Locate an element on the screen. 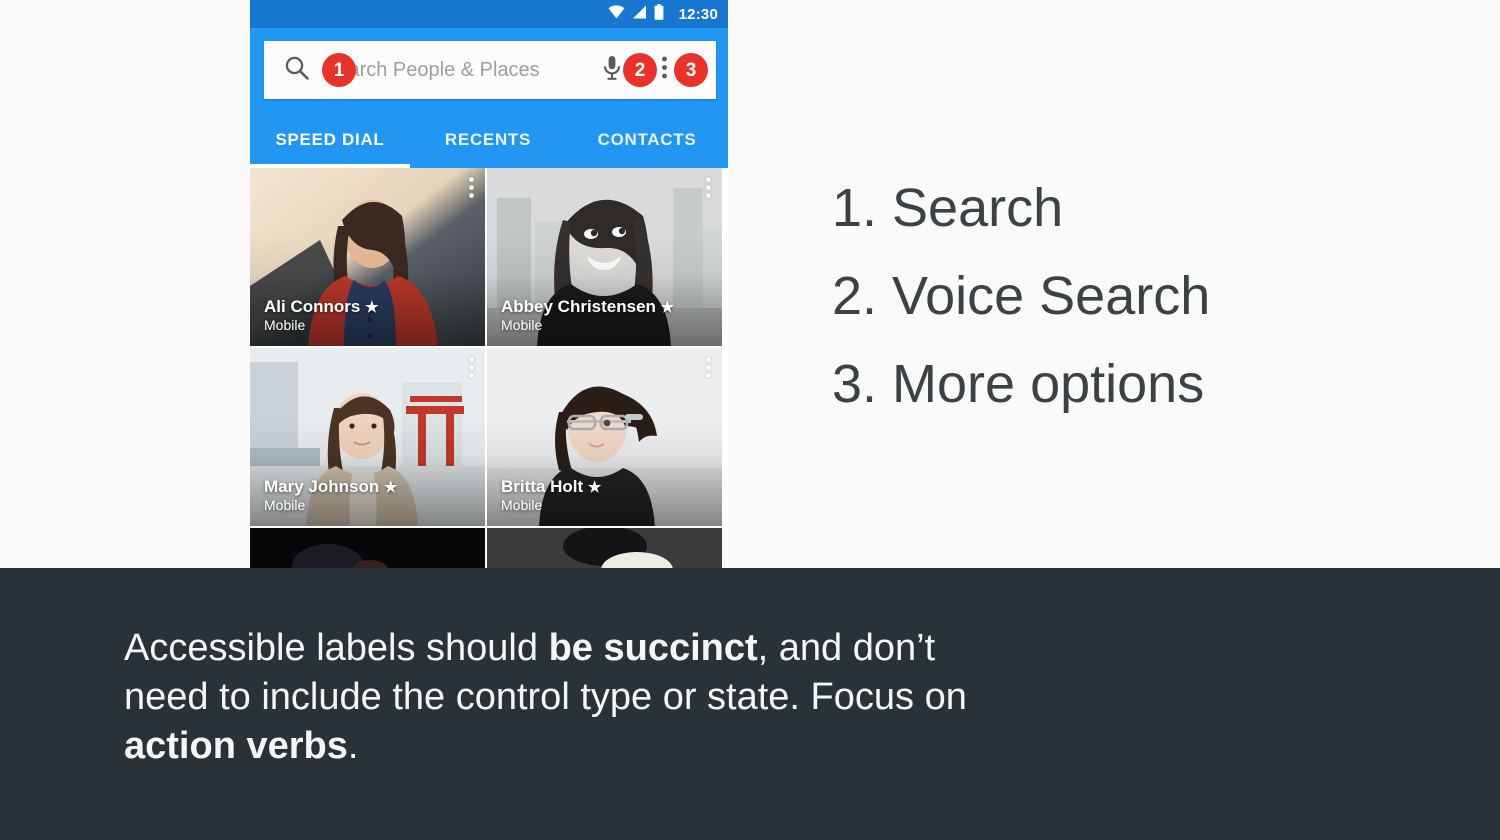 The image size is (1500, 840). contact-name: Ali Connors is located at coordinates (312, 306).